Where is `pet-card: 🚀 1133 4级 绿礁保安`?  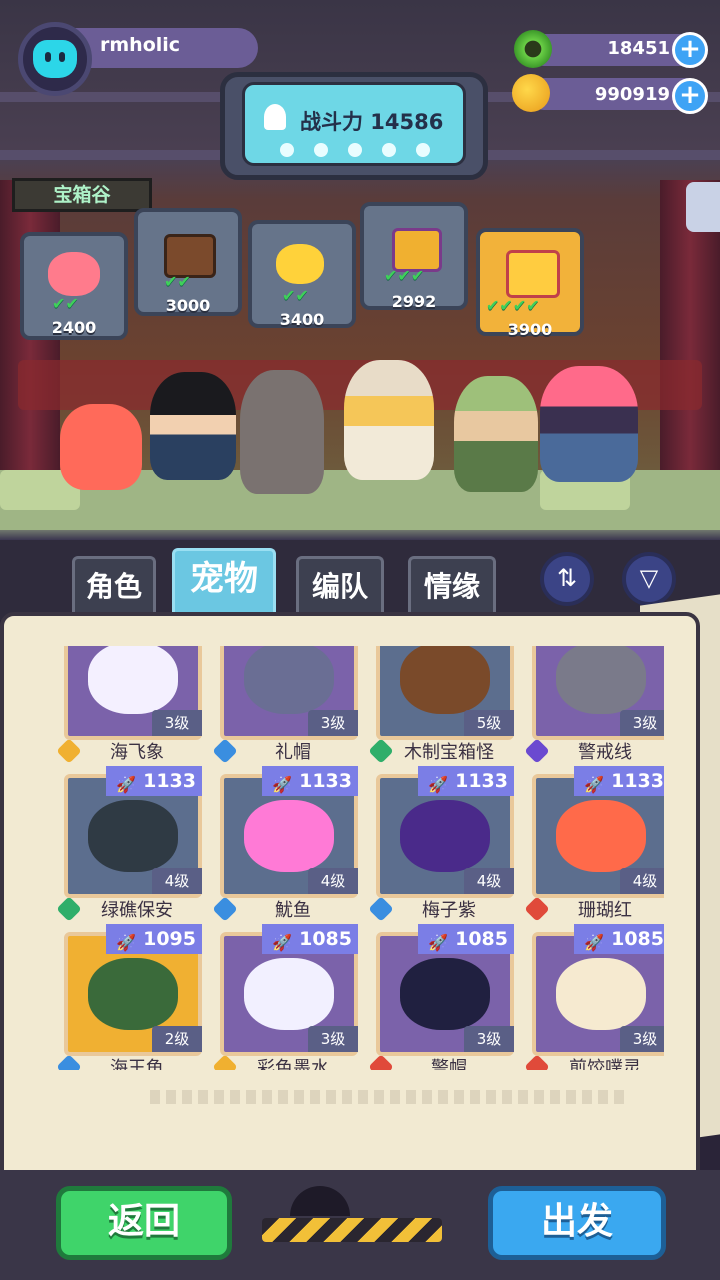
pet-card: 🚀 1133 4级 绿礁保安 is located at coordinates (129, 844).